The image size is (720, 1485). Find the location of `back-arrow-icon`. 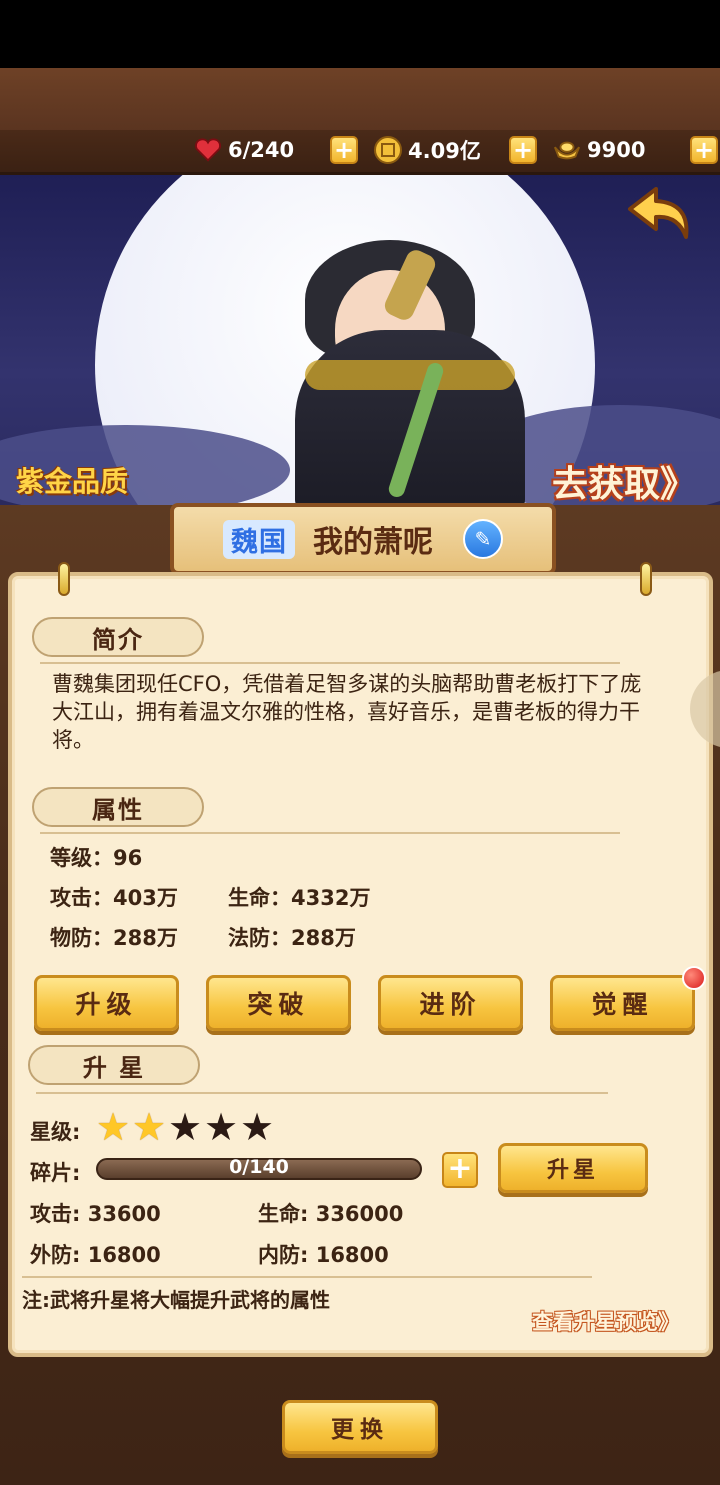

back-arrow-icon is located at coordinates (661, 214).